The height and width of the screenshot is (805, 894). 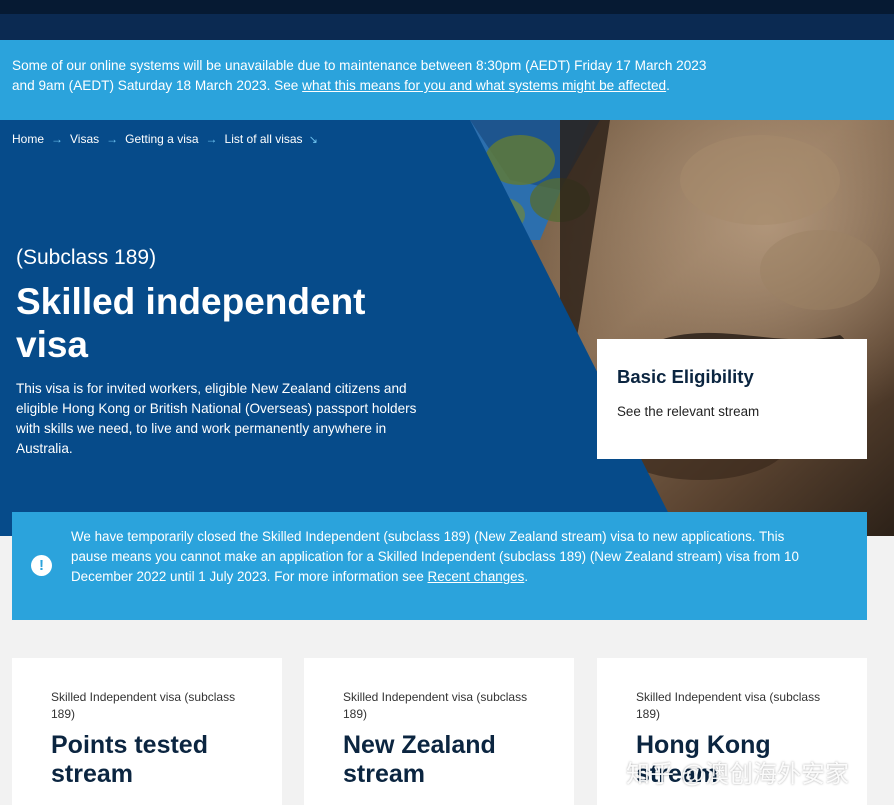 I want to click on page-title: Skilled independent visa, so click(x=191, y=323).